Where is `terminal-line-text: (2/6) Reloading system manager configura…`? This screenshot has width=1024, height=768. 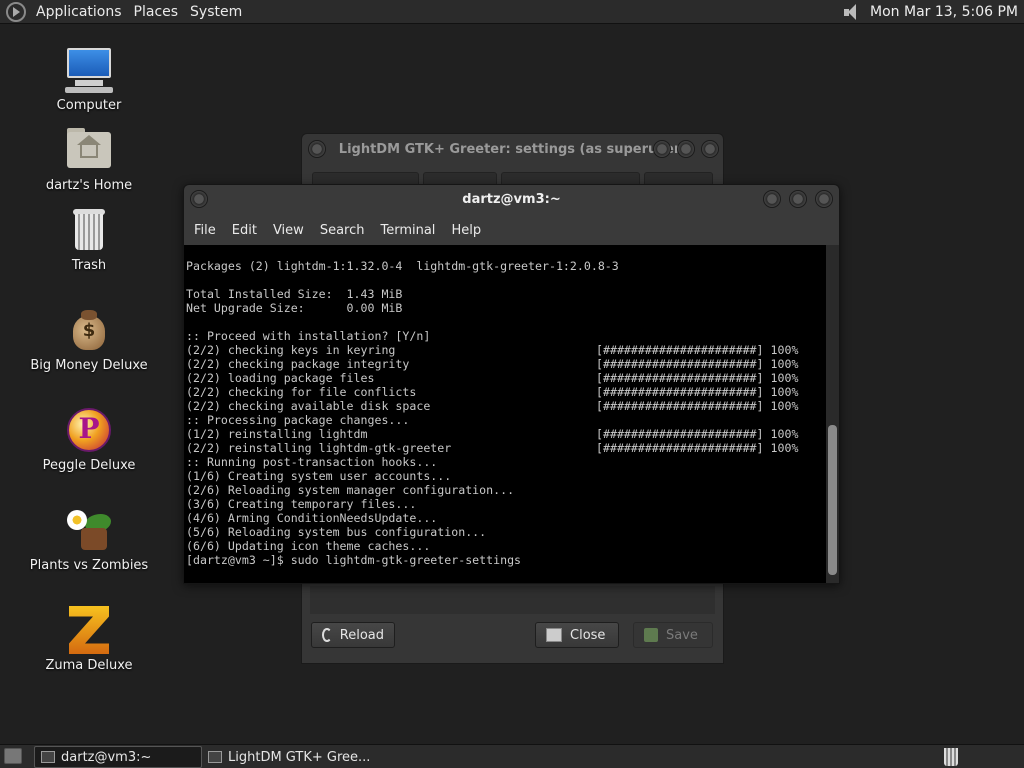
terminal-line-text: (2/6) Reloading system manager configura… is located at coordinates (350, 490).